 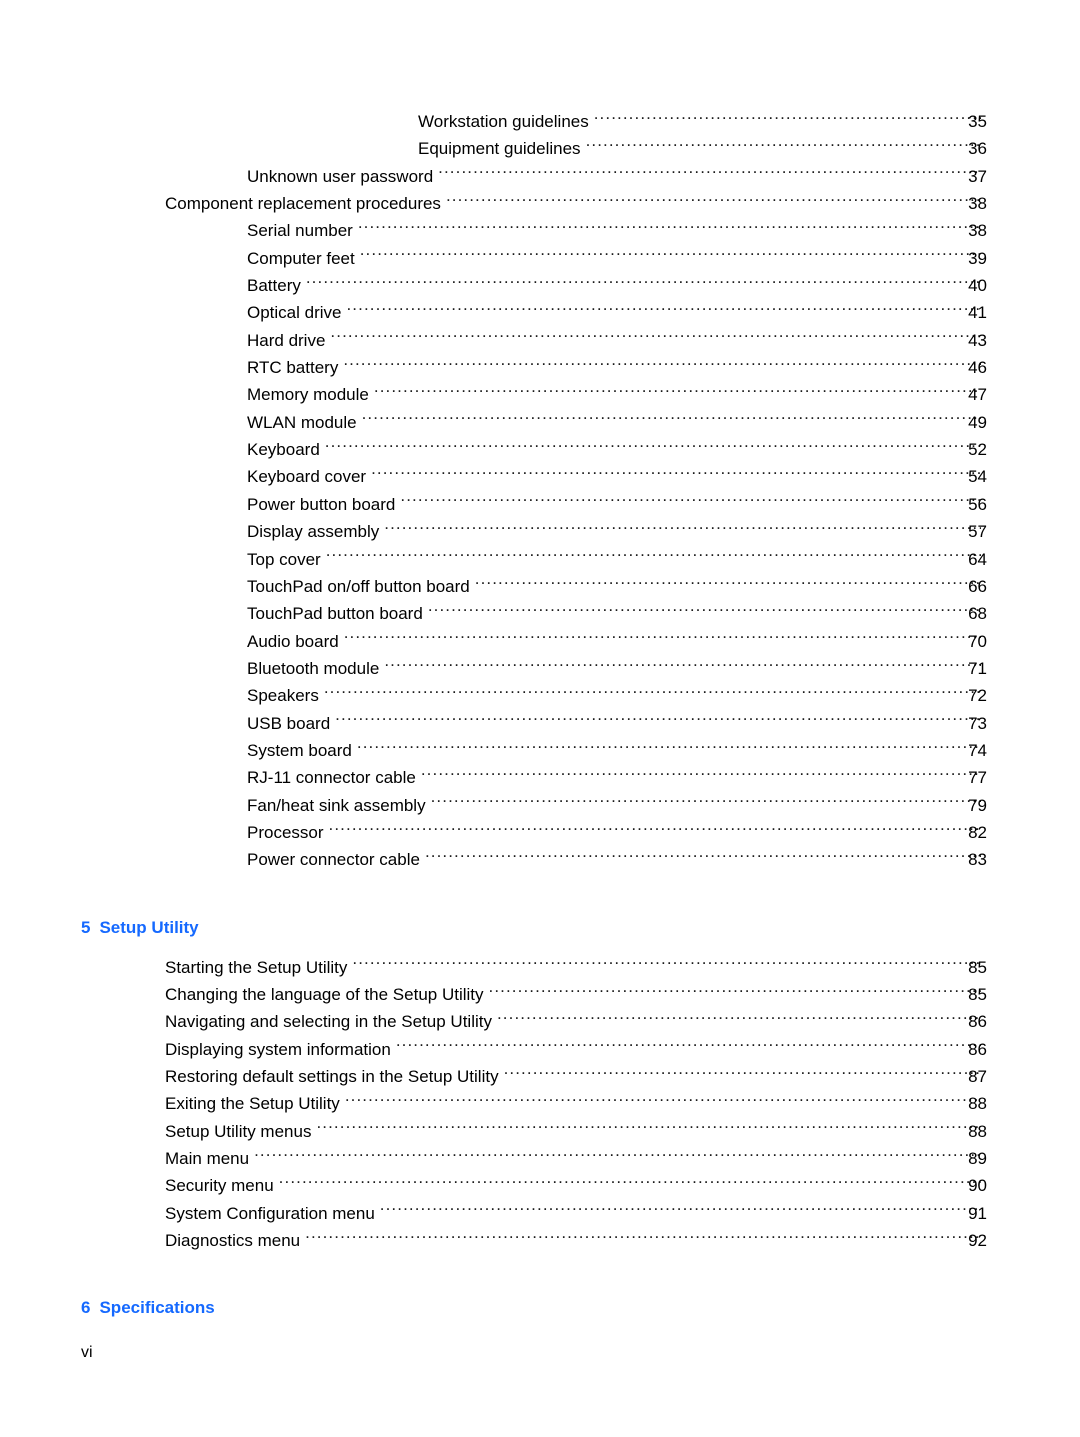 I want to click on toc-entry: Optical drive 41, so click(x=540, y=312).